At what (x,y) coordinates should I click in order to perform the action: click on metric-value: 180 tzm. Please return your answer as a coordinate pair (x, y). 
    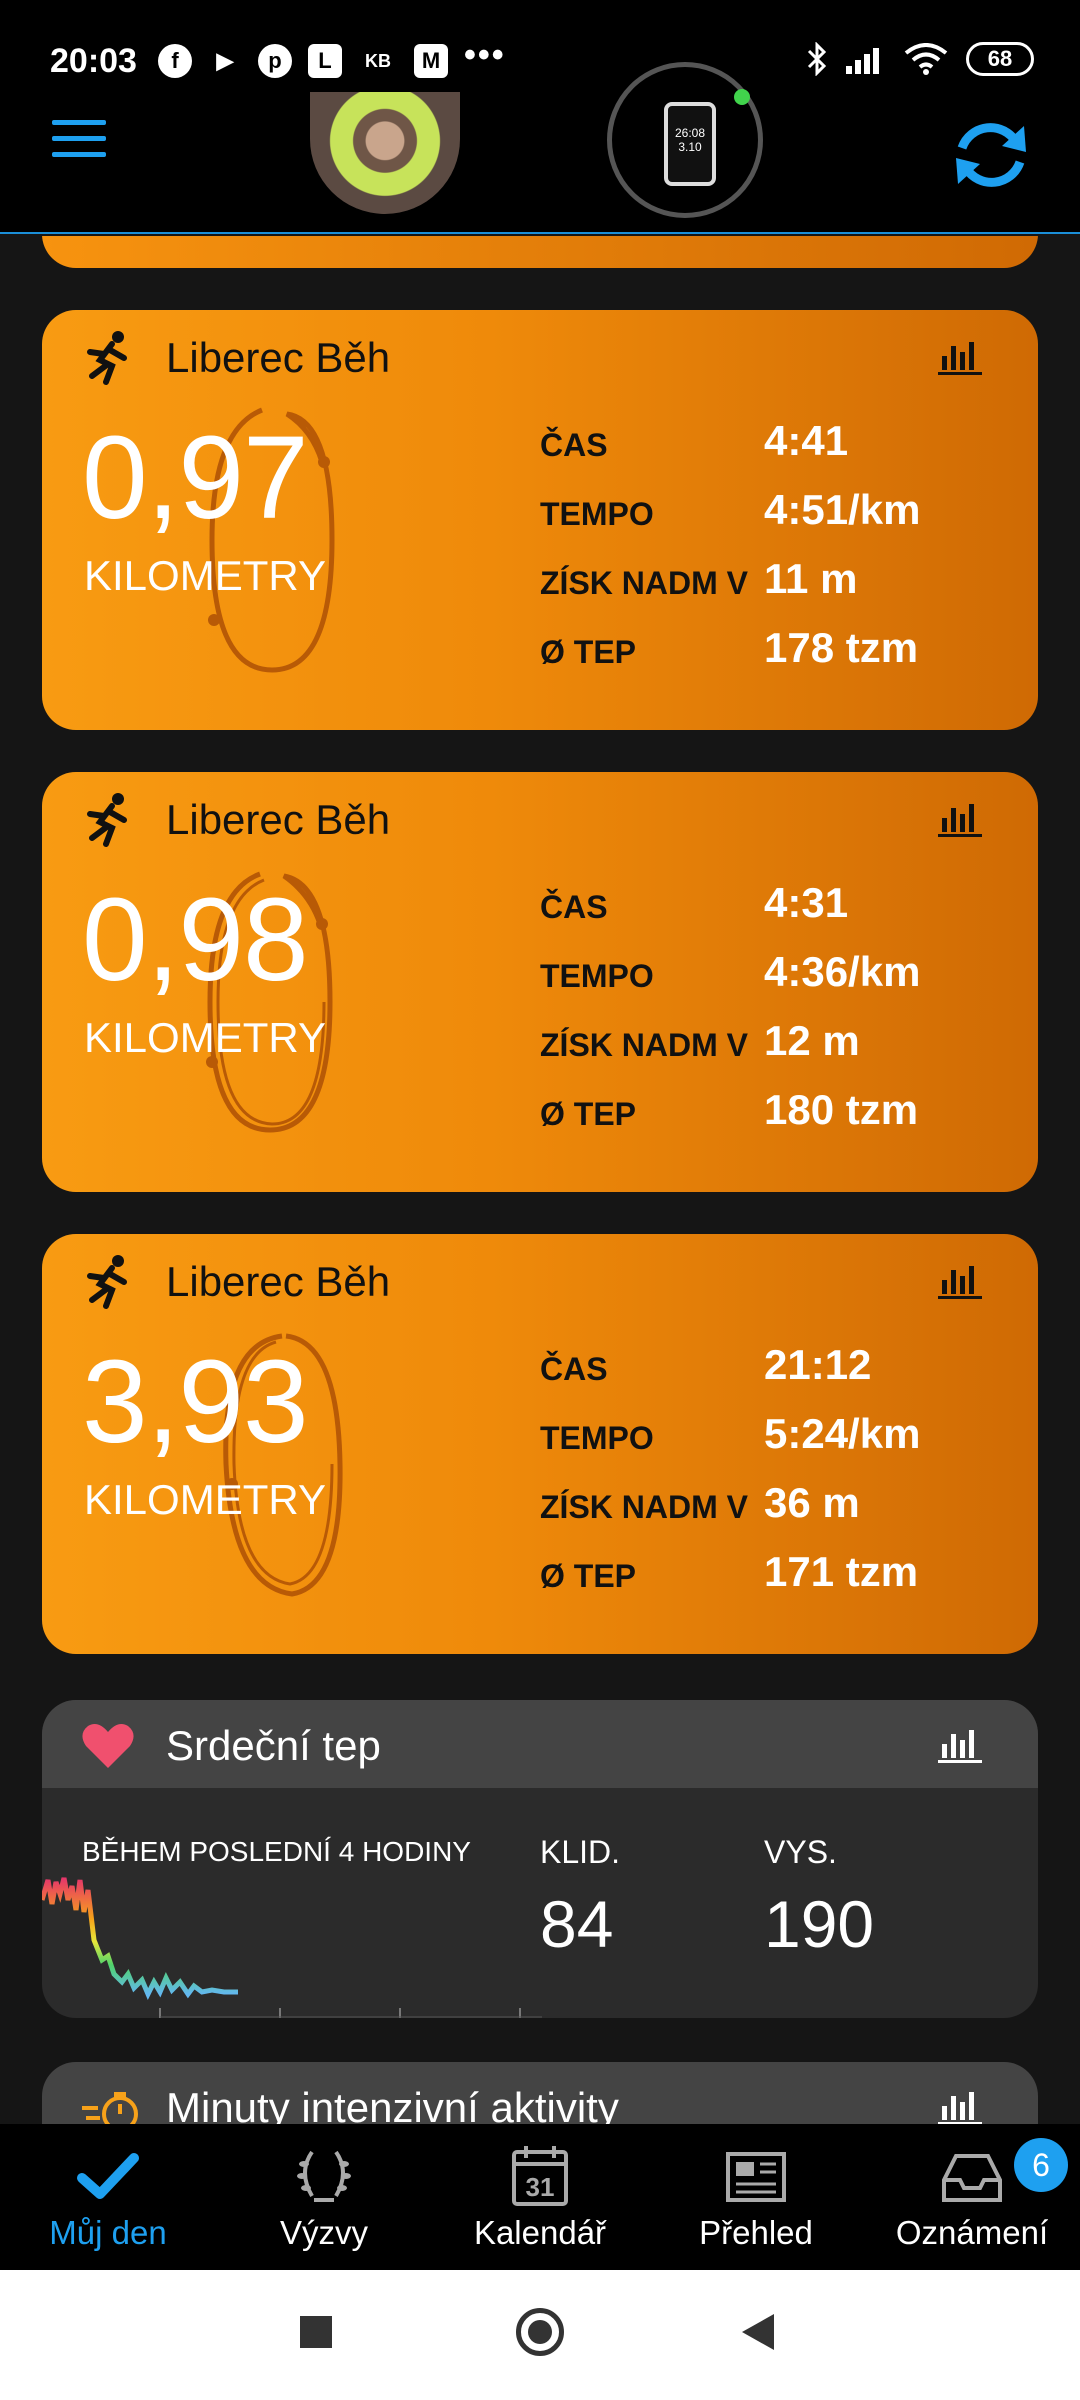
    Looking at the image, I should click on (841, 1109).